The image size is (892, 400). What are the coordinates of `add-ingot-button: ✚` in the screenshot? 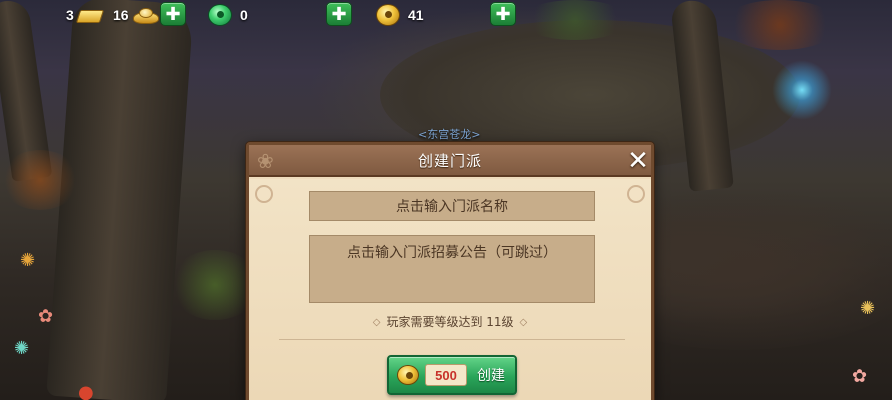 It's located at (173, 14).